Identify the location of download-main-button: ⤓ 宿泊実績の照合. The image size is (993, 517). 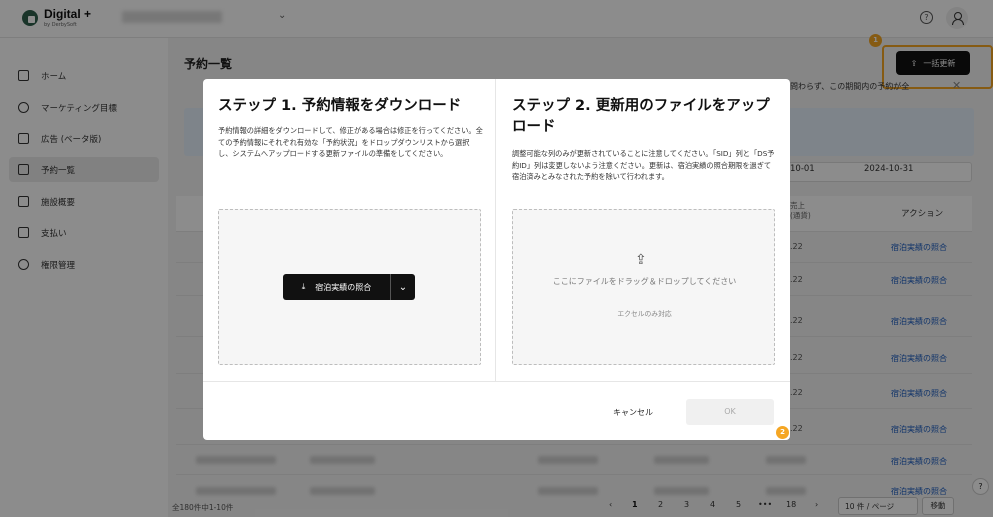
(337, 287).